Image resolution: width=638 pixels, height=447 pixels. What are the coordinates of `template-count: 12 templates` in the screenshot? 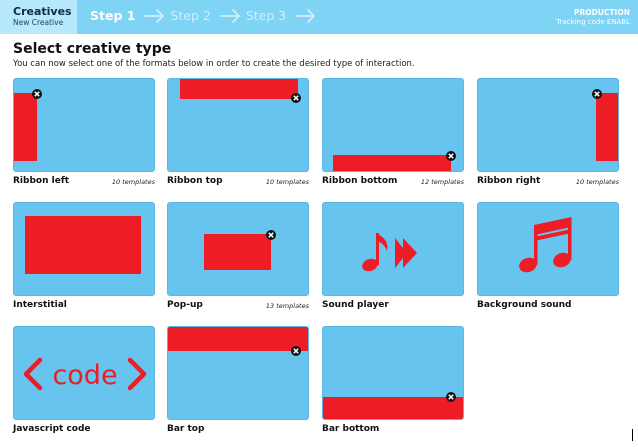 It's located at (442, 182).